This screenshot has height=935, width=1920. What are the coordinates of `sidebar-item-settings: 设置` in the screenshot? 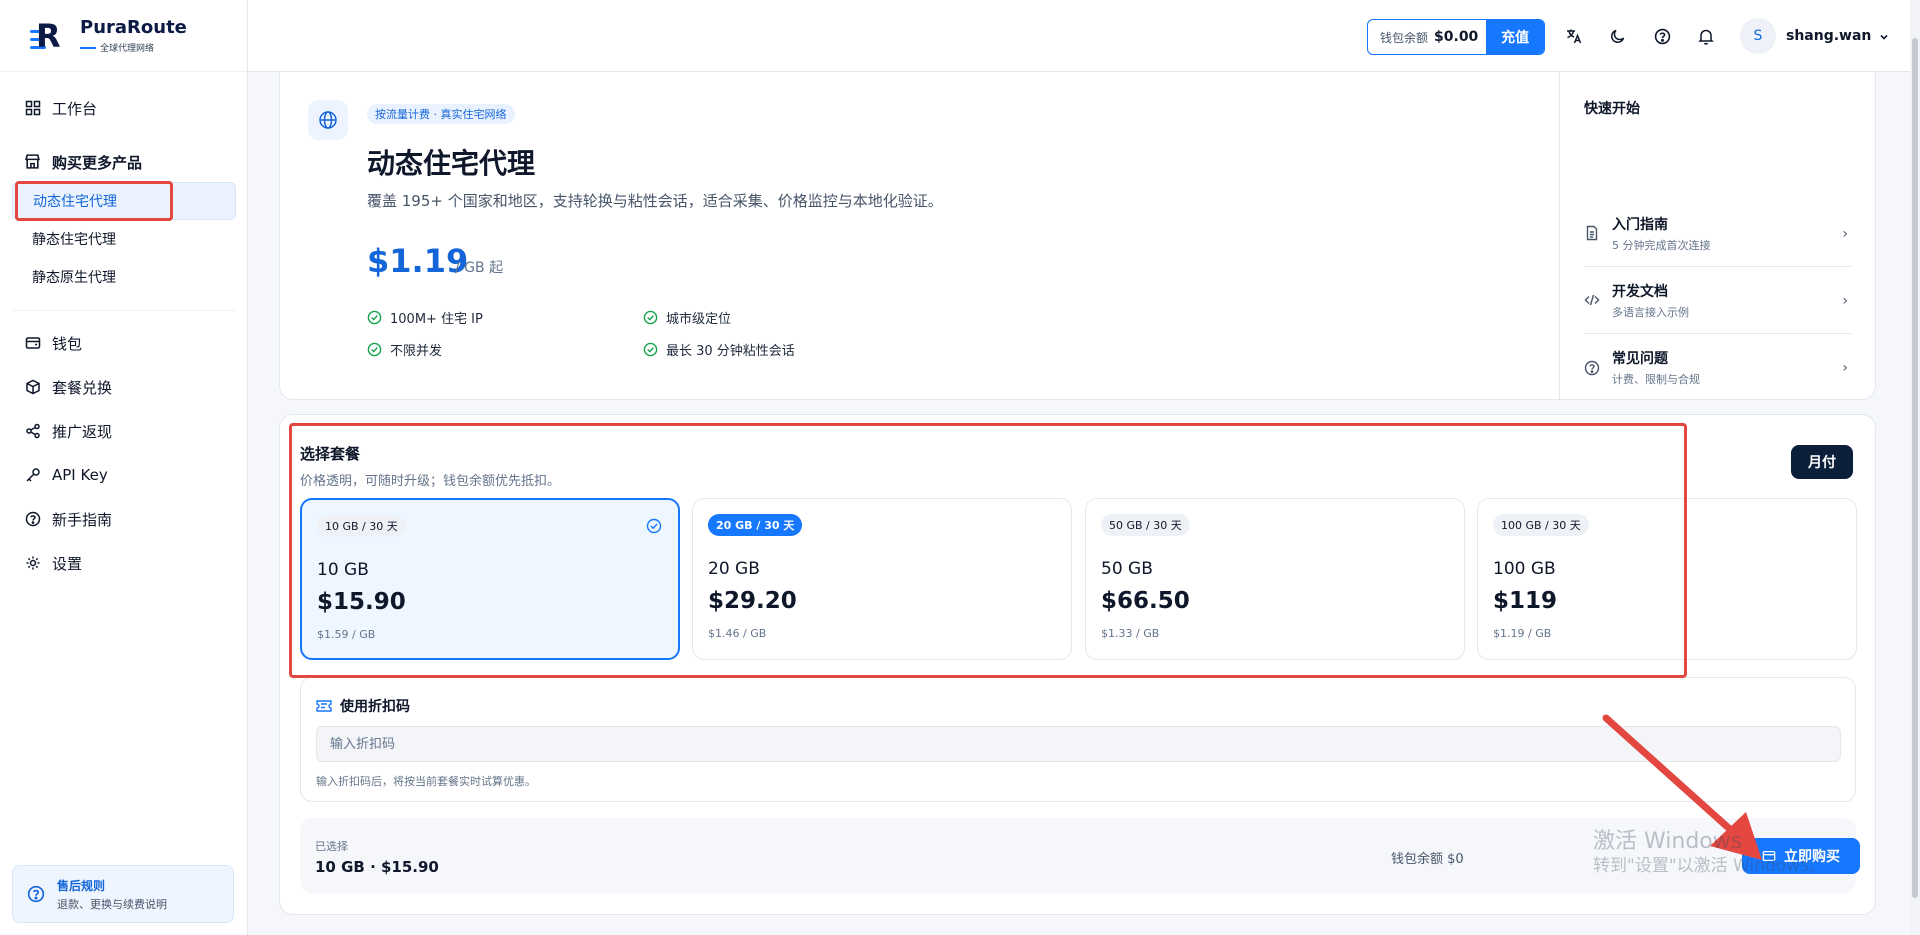 It's located at (123, 563).